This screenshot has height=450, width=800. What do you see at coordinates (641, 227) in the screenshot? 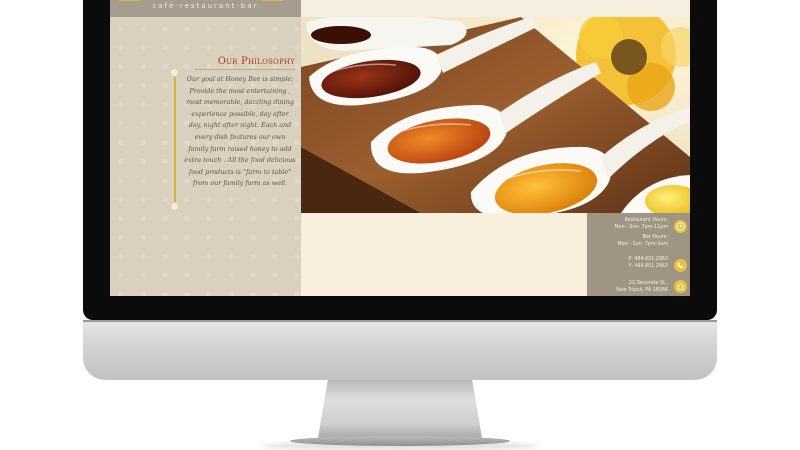
I see `restaurant-hours: Mon - Sun: 7pm-11pm` at bounding box center [641, 227].